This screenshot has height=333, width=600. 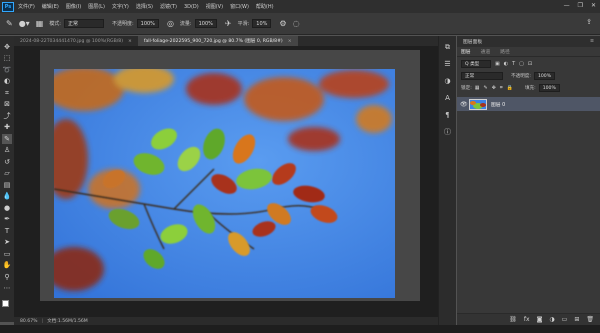 What do you see at coordinates (528, 52) in the screenshot?
I see `panel-tabs: 图层 通道 路径` at bounding box center [528, 52].